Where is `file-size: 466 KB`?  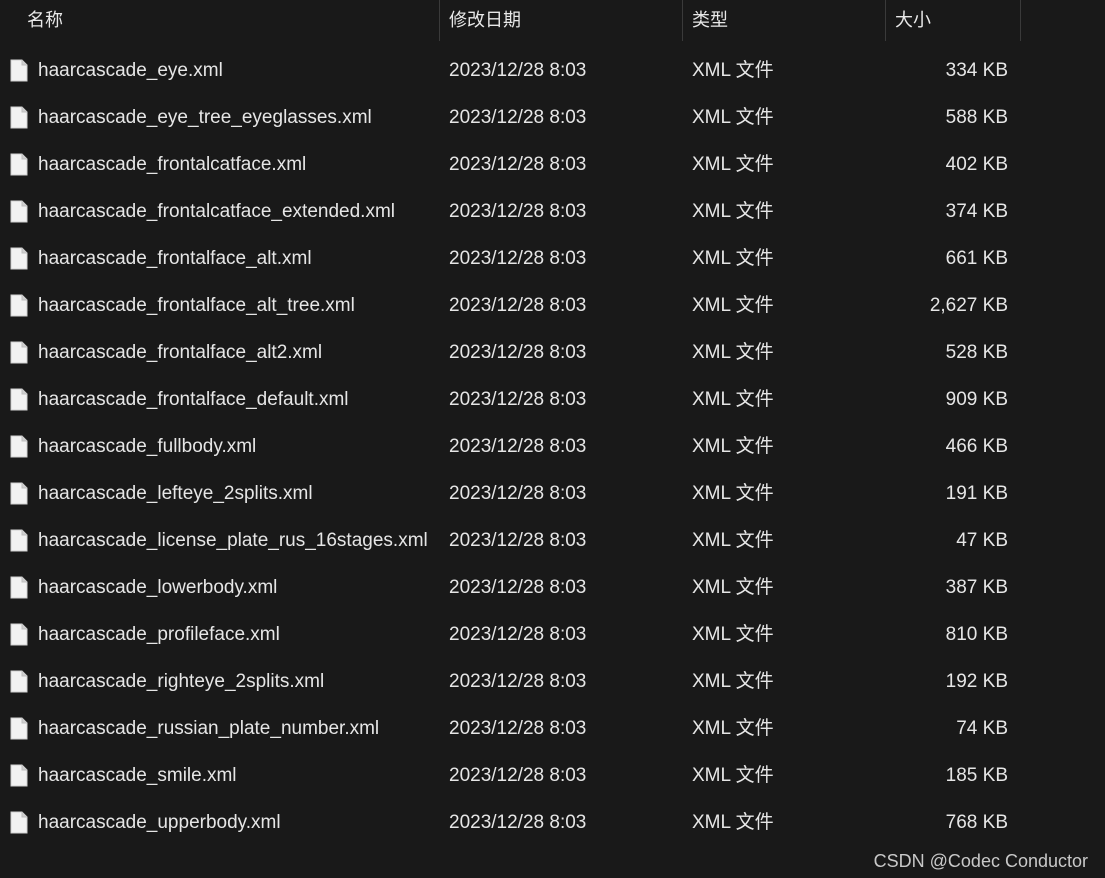
file-size: 466 KB is located at coordinates (976, 446).